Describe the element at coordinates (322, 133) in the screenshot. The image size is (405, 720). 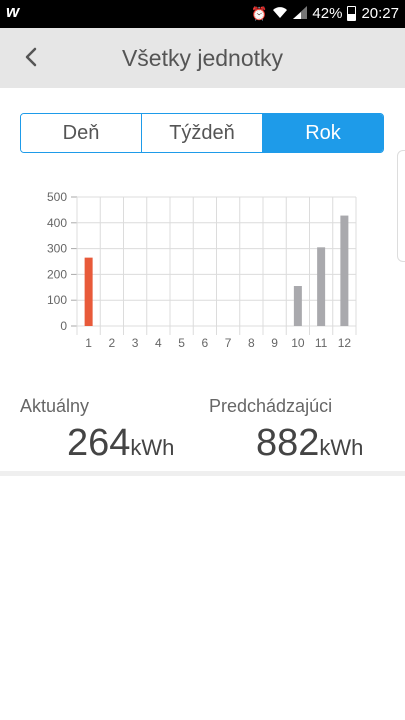
I see `tab-year: Rok` at that location.